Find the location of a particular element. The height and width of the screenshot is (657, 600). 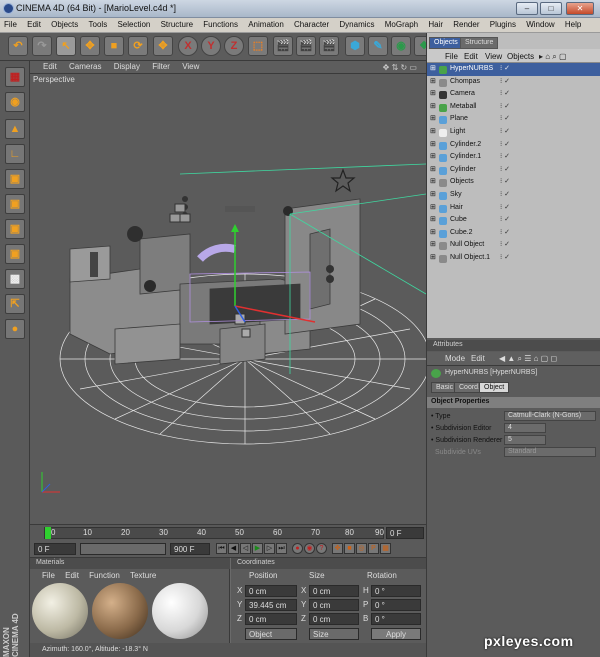

viewport-menu-display: Display is located at coordinates (127, 66).